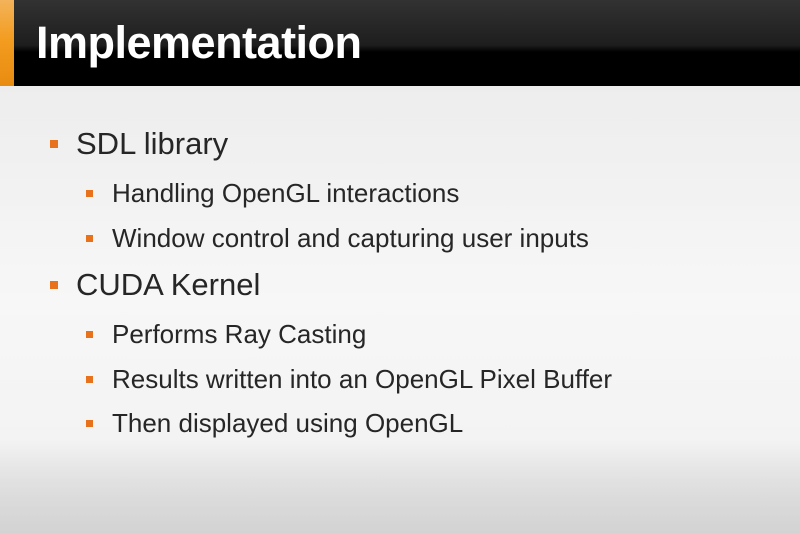 The image size is (800, 533). What do you see at coordinates (239, 334) in the screenshot?
I see `sub-bullet-text: Performs Ray Casting` at bounding box center [239, 334].